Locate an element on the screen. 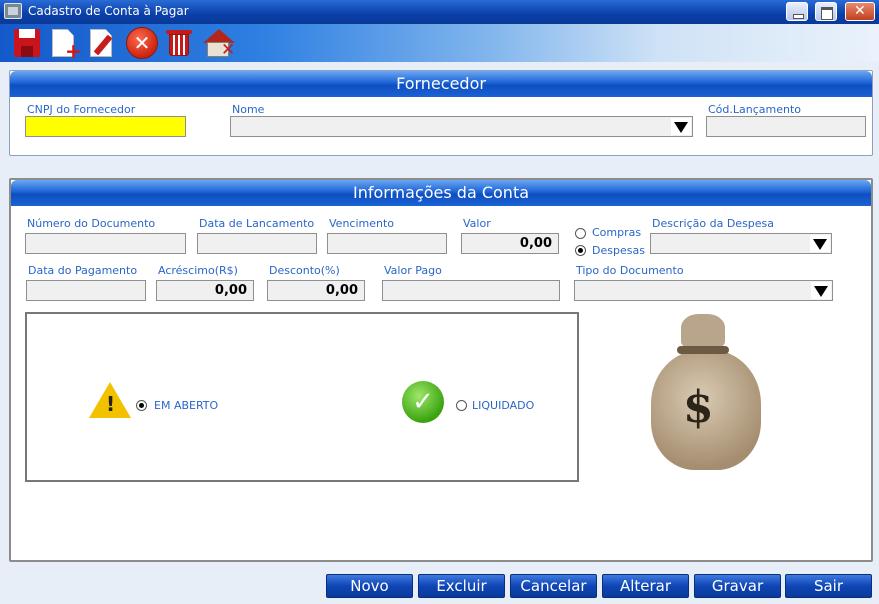 This screenshot has height=604, width=879. warning-icon: ! is located at coordinates (110, 400).